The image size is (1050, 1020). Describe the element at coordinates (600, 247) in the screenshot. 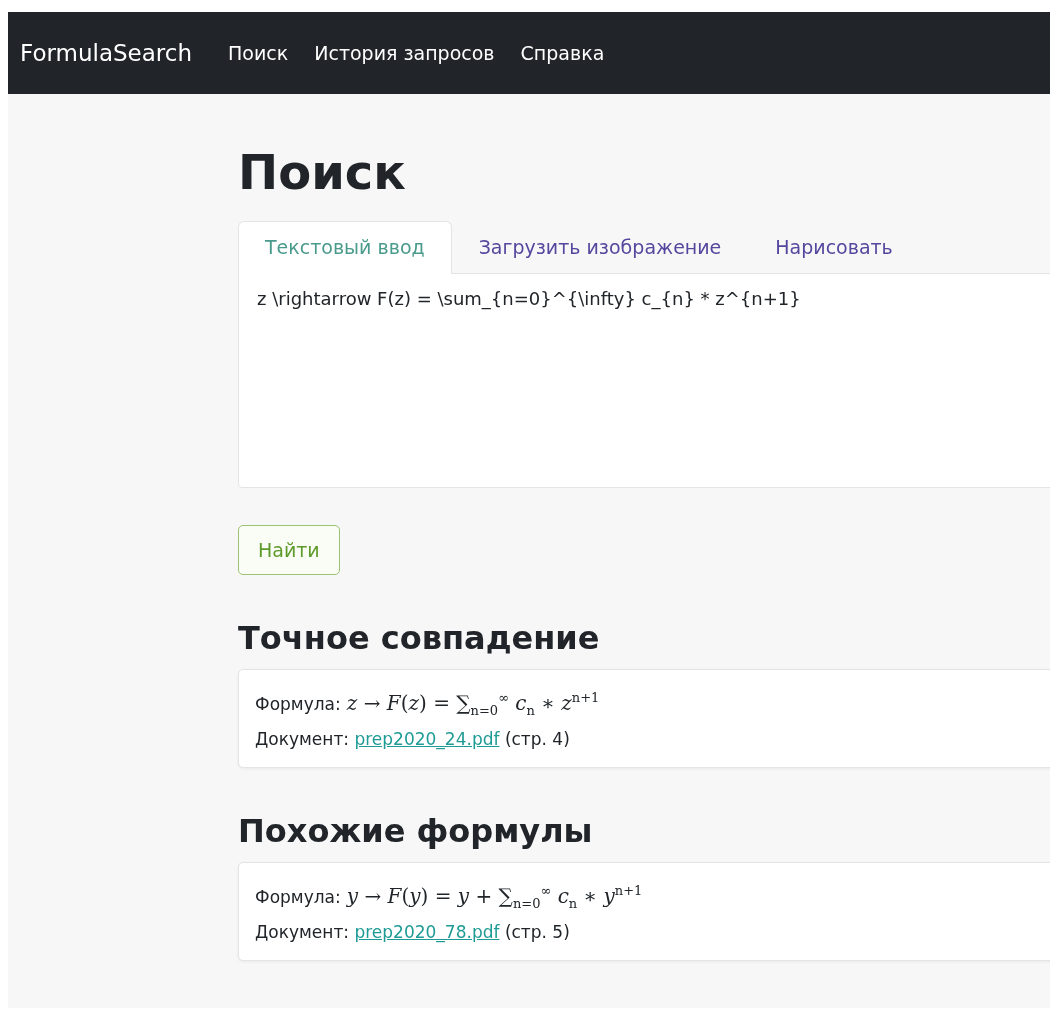

I see `tab: Загрузить изображение` at that location.